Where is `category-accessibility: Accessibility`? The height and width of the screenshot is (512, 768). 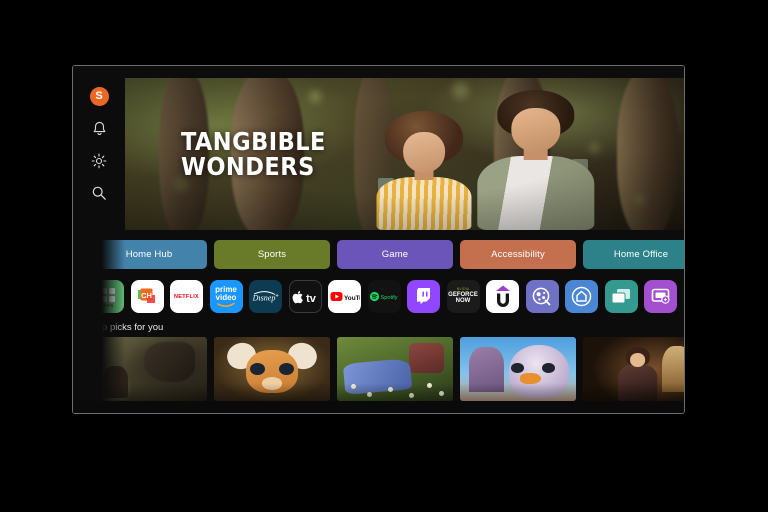
category-accessibility: Accessibility is located at coordinates (518, 254).